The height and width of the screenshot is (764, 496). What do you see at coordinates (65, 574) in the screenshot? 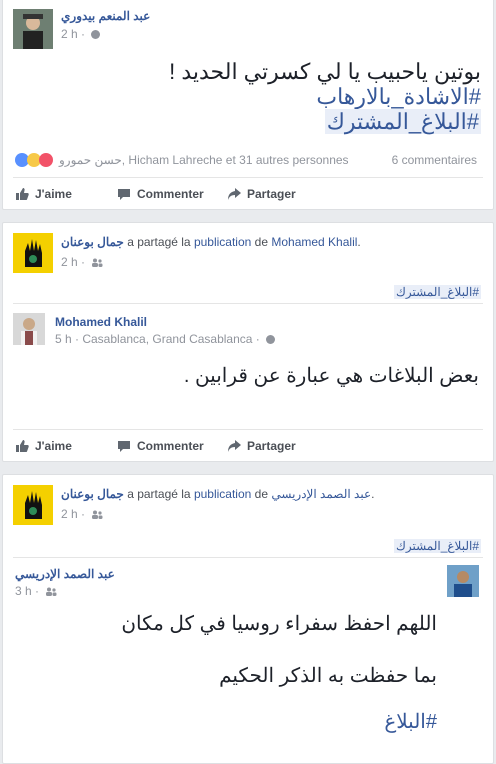
I see `inner-author: عبد الصمد الإدريسي` at bounding box center [65, 574].